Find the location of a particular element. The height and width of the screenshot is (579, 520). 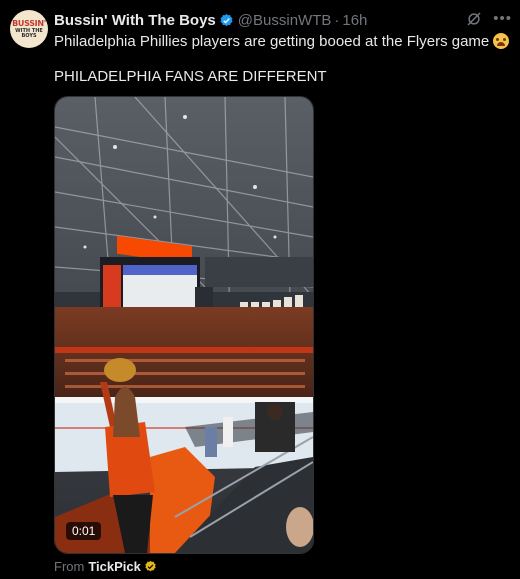

verified-badge-icon is located at coordinates (226, 19).